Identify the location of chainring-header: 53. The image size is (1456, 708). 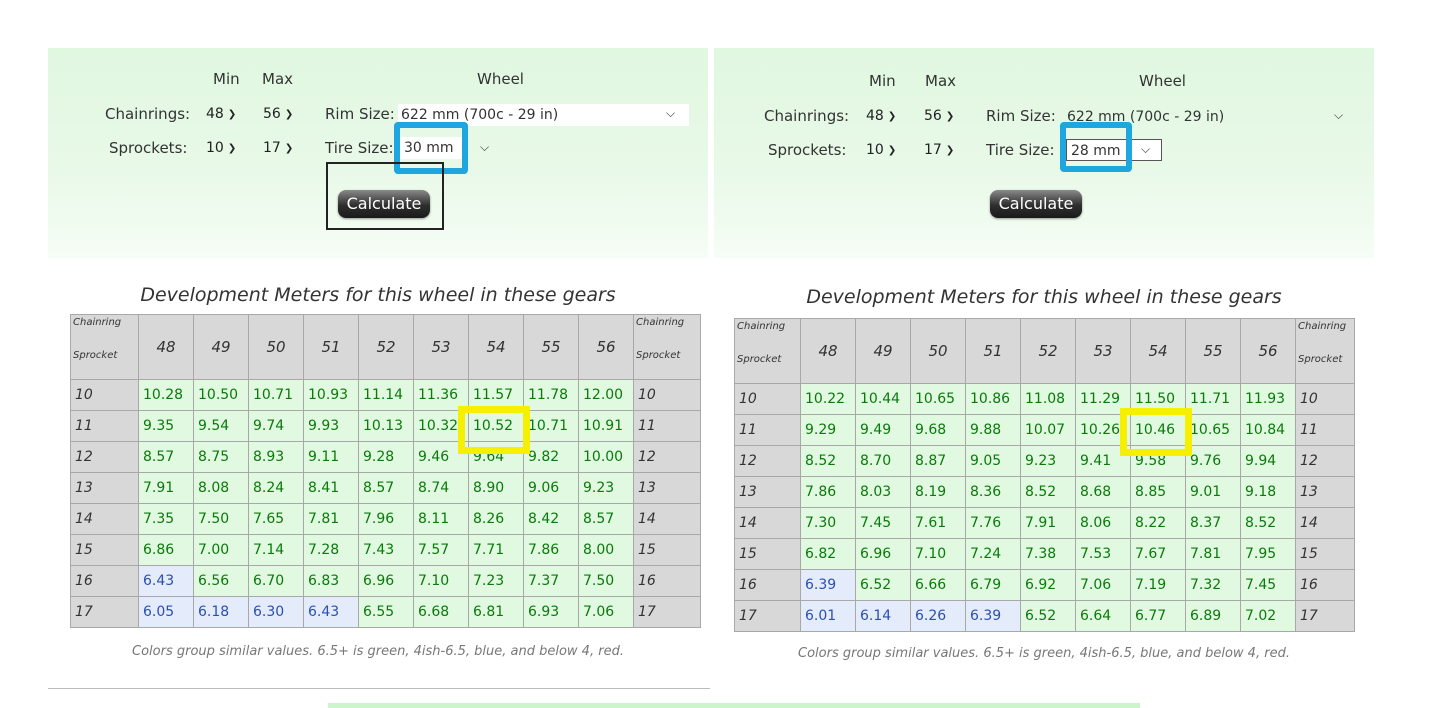
(1103, 351).